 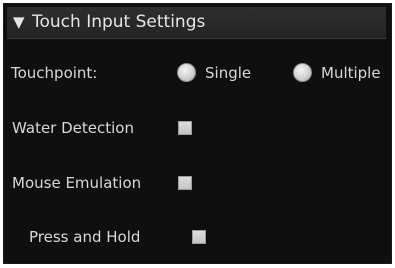 I want to click on mouse-emulation-checkbox, so click(x=185, y=183).